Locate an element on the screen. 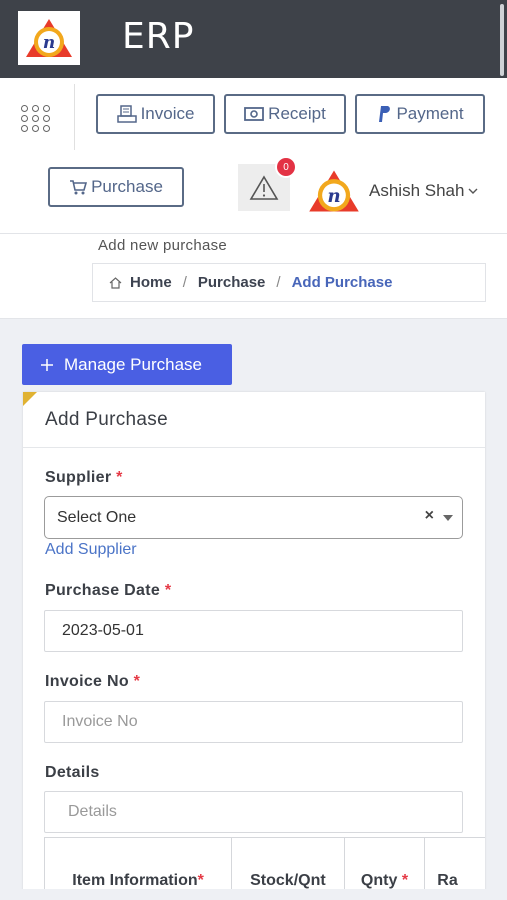 The height and width of the screenshot is (900, 507). page-bottom is located at coordinates (253, 894).